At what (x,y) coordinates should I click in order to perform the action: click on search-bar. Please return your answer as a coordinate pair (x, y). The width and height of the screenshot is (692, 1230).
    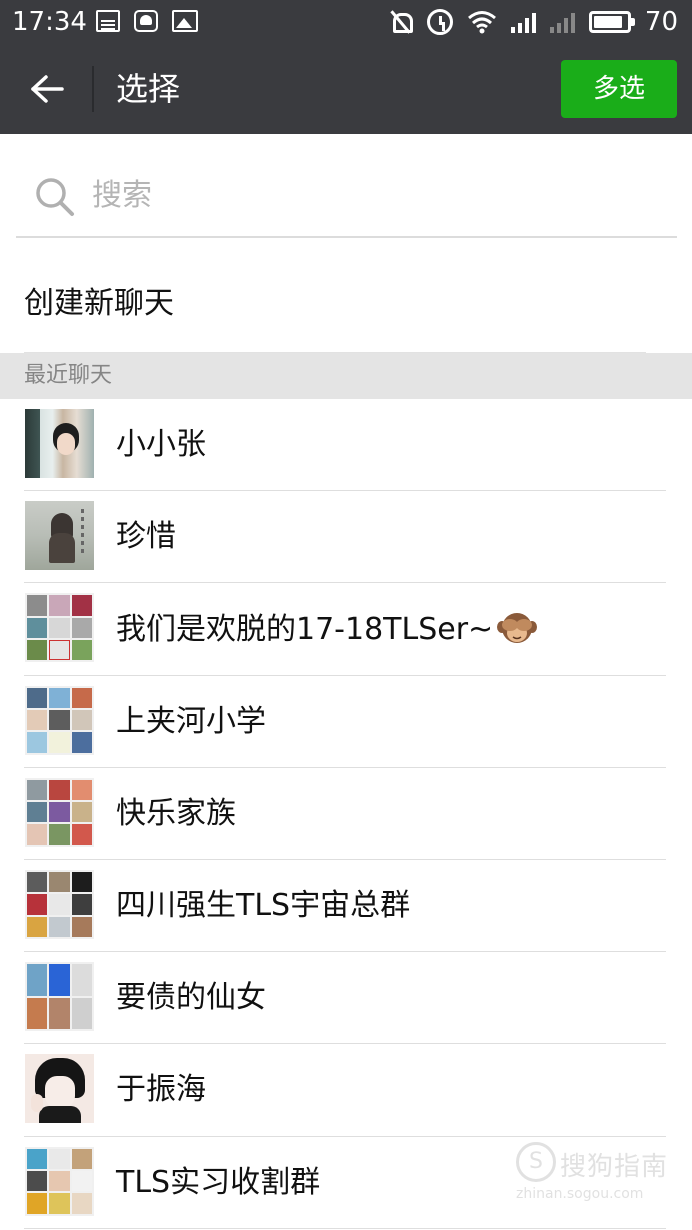
    Looking at the image, I should click on (346, 199).